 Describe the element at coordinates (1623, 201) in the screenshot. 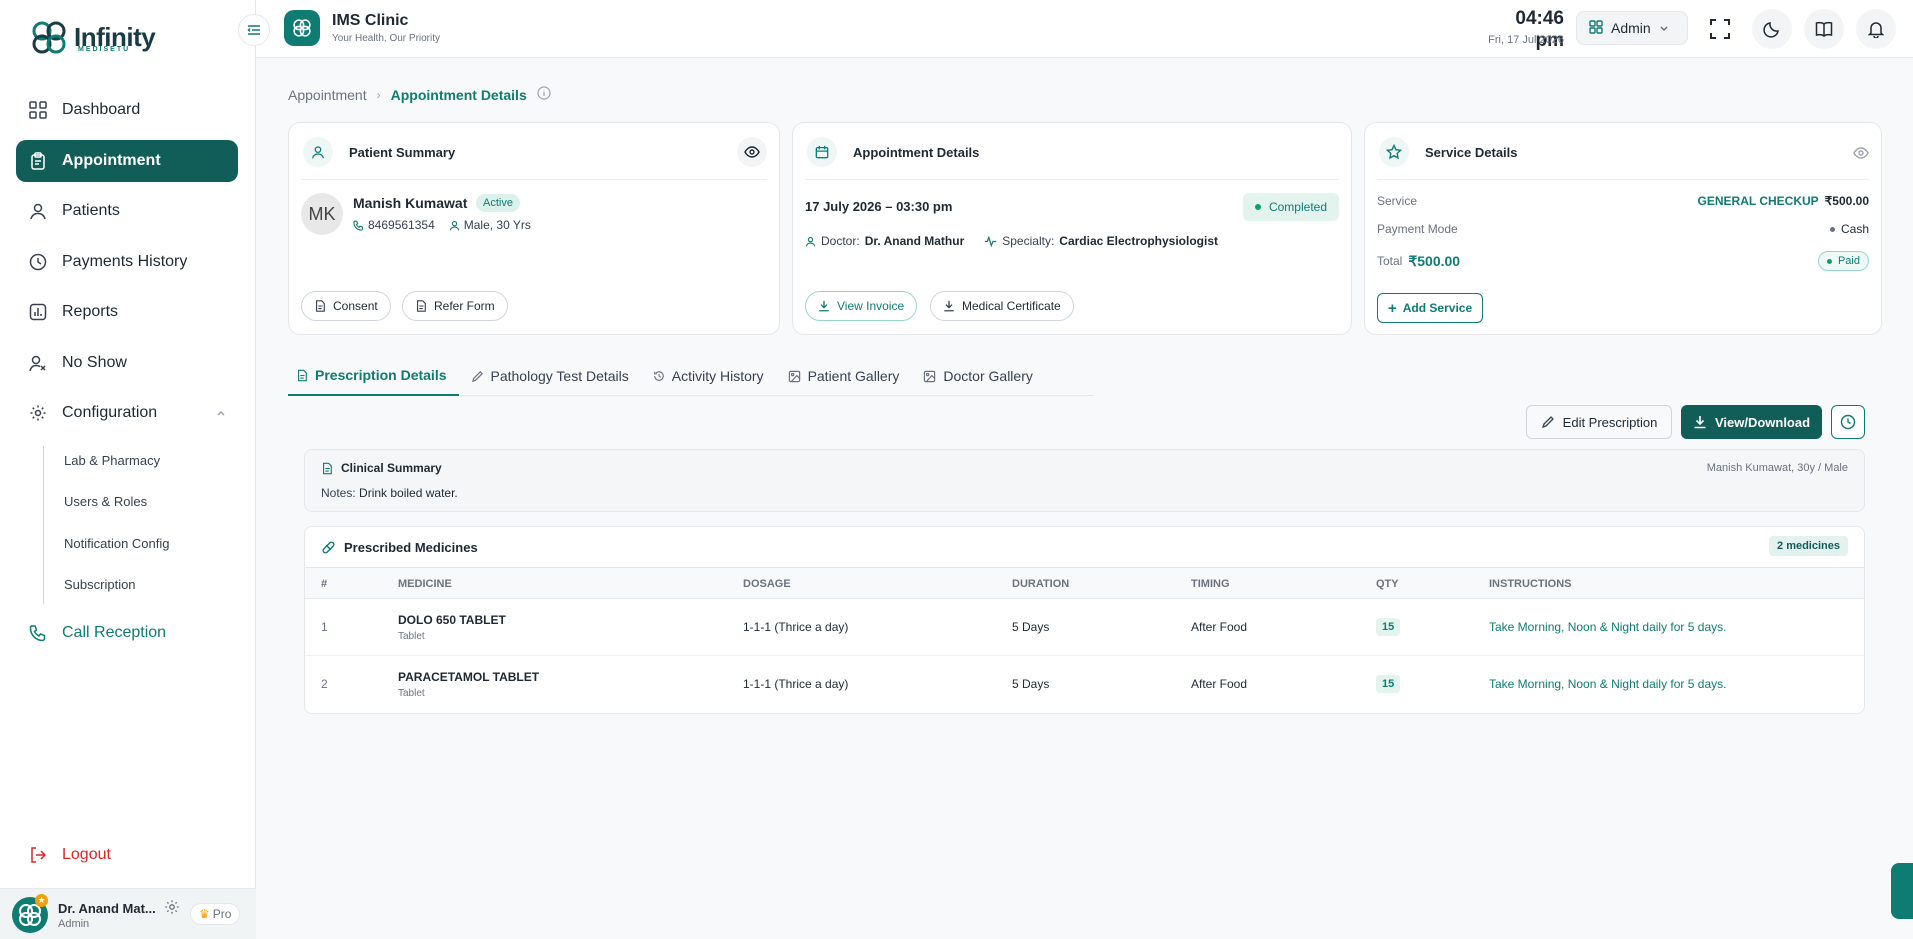

I see `service-row: Service GENERAL CHECKUP ₹500.00` at that location.